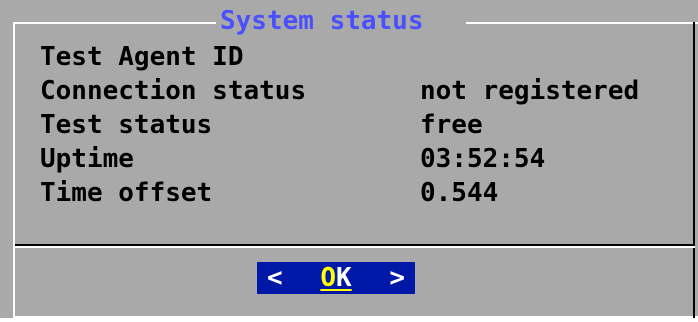 The image size is (698, 322). I want to click on status-row-agent-id: Test Agent ID, so click(360, 57).